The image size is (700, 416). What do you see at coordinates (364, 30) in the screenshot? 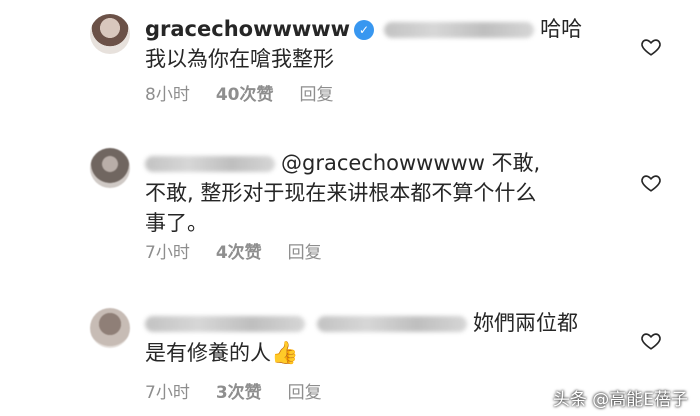
I see `verified-badge-icon: ✓` at bounding box center [364, 30].